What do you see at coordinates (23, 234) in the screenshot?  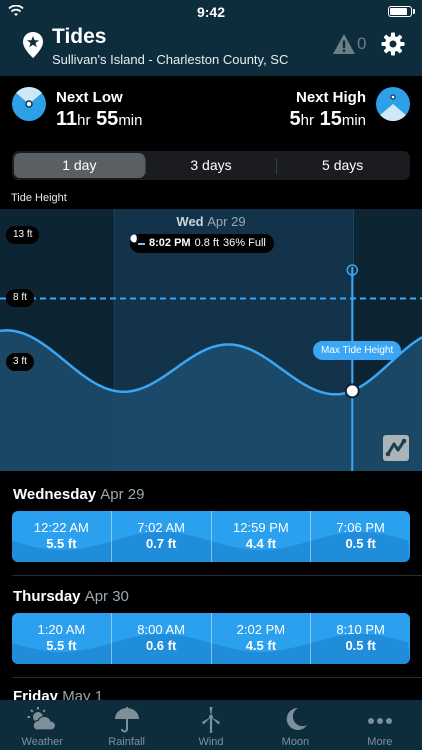 I see `y-tick-label: 13 ft` at bounding box center [23, 234].